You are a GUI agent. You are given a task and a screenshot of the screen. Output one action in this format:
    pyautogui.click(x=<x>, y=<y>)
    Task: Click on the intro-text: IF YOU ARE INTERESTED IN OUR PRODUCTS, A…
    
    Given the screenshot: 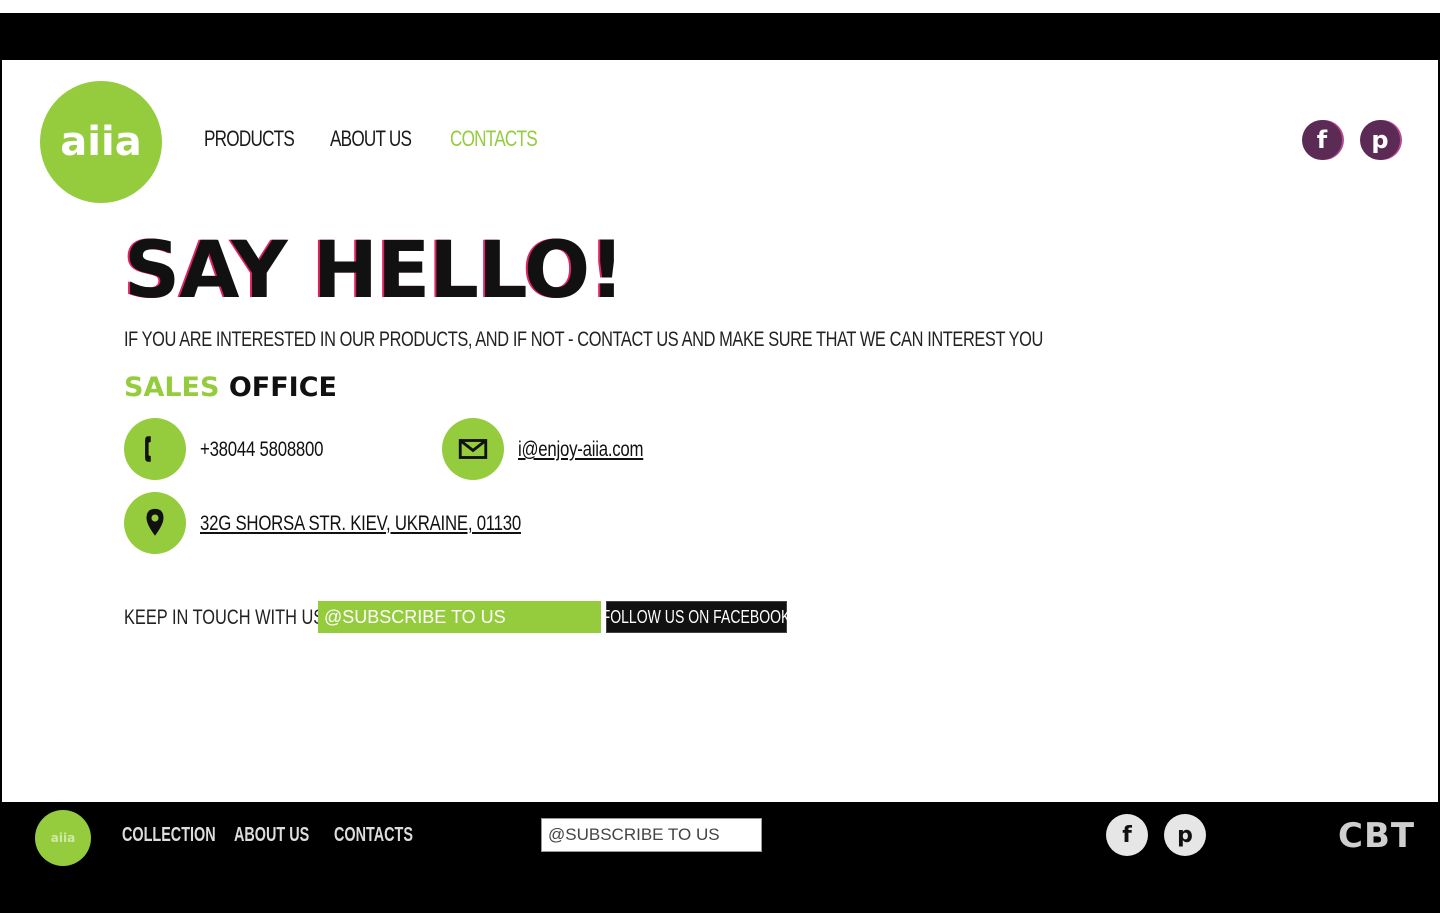 What is the action you would take?
    pyautogui.click(x=583, y=339)
    